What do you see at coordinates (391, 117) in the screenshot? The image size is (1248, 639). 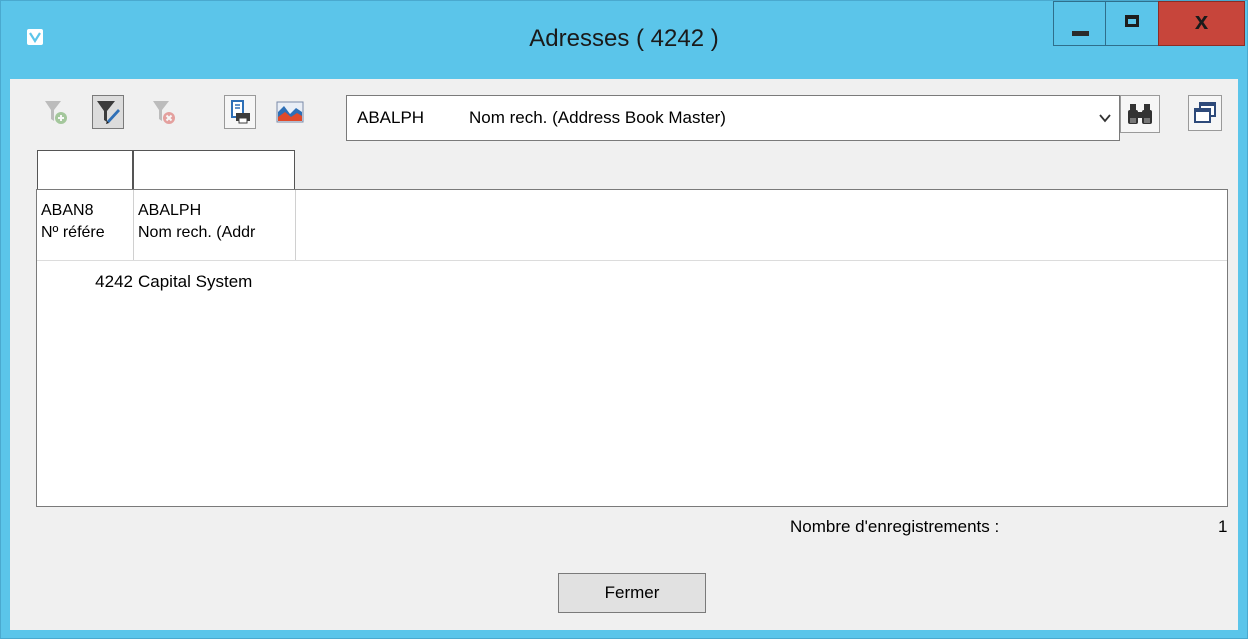 I see `search-field-code: ABALPH` at bounding box center [391, 117].